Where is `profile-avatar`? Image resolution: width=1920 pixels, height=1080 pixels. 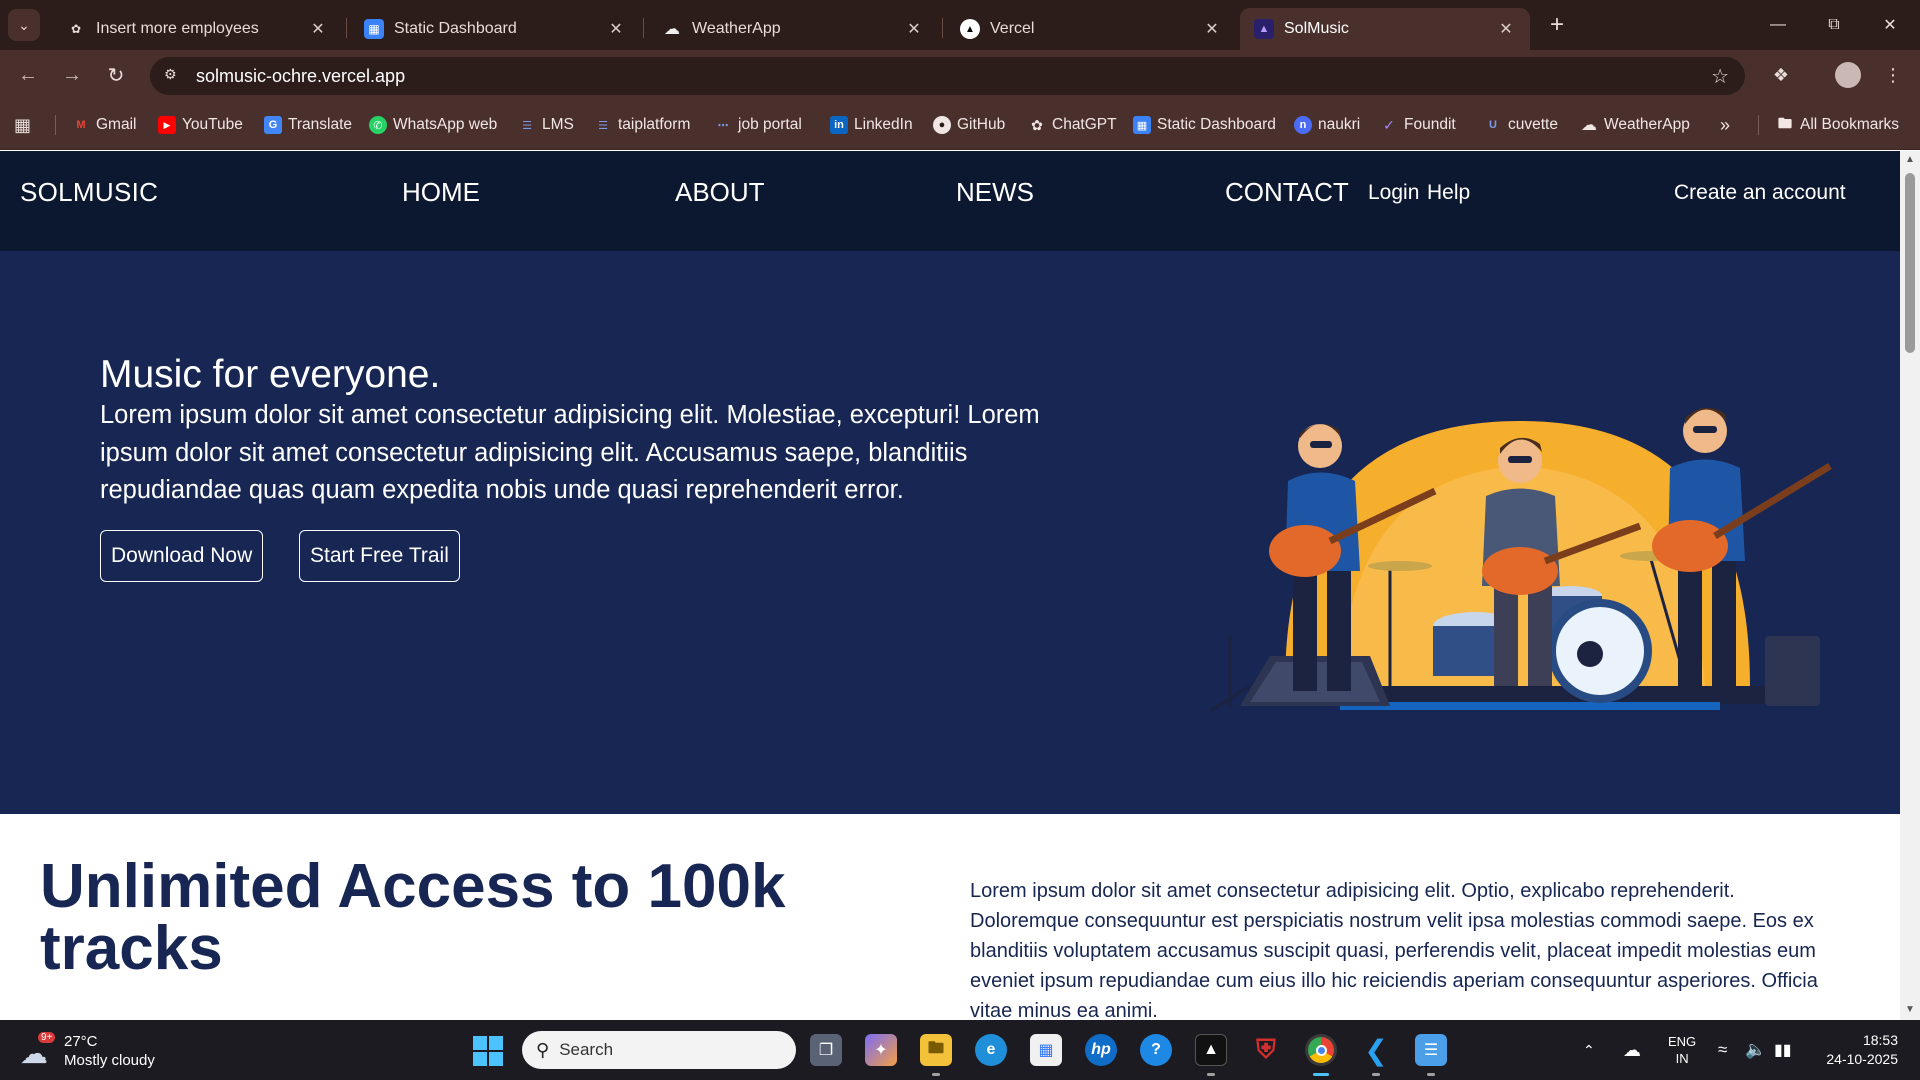 profile-avatar is located at coordinates (1848, 75).